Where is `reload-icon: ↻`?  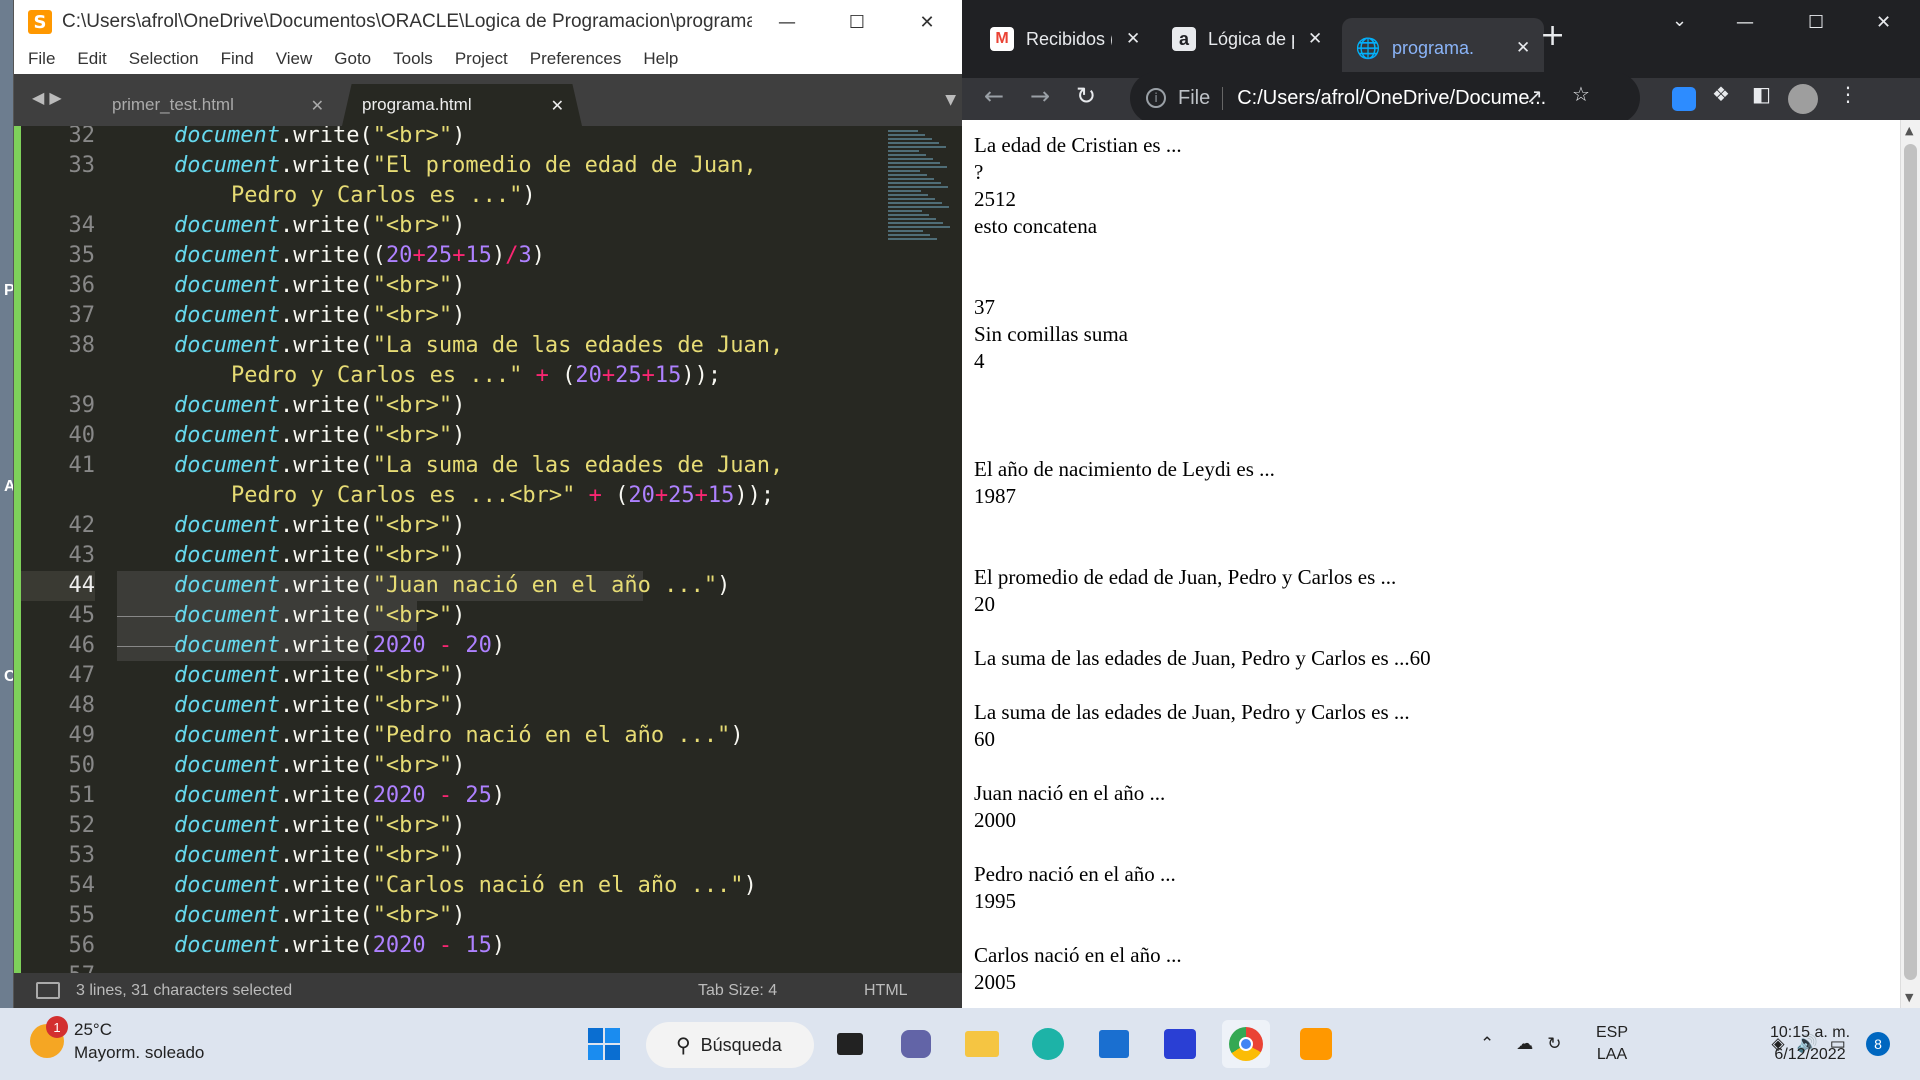
reload-icon: ↻ is located at coordinates (1086, 96).